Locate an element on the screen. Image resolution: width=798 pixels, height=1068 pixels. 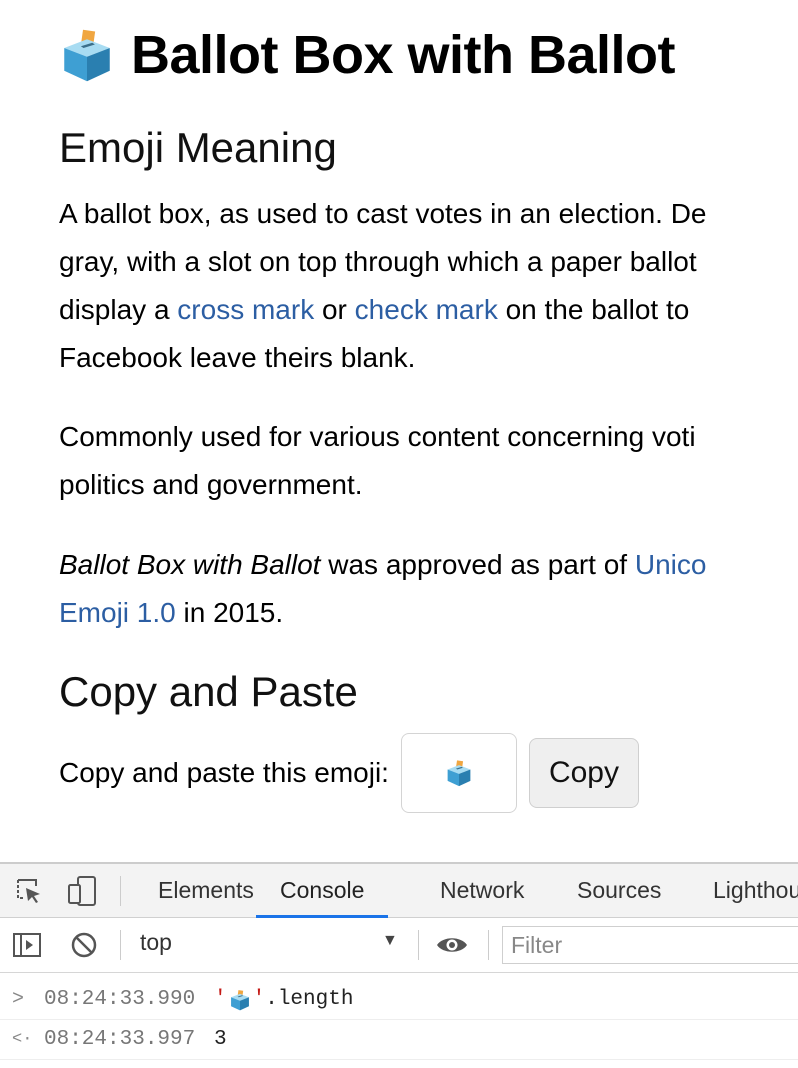
emoji-version-link: Emoji 1.0 is located at coordinates (117, 612).